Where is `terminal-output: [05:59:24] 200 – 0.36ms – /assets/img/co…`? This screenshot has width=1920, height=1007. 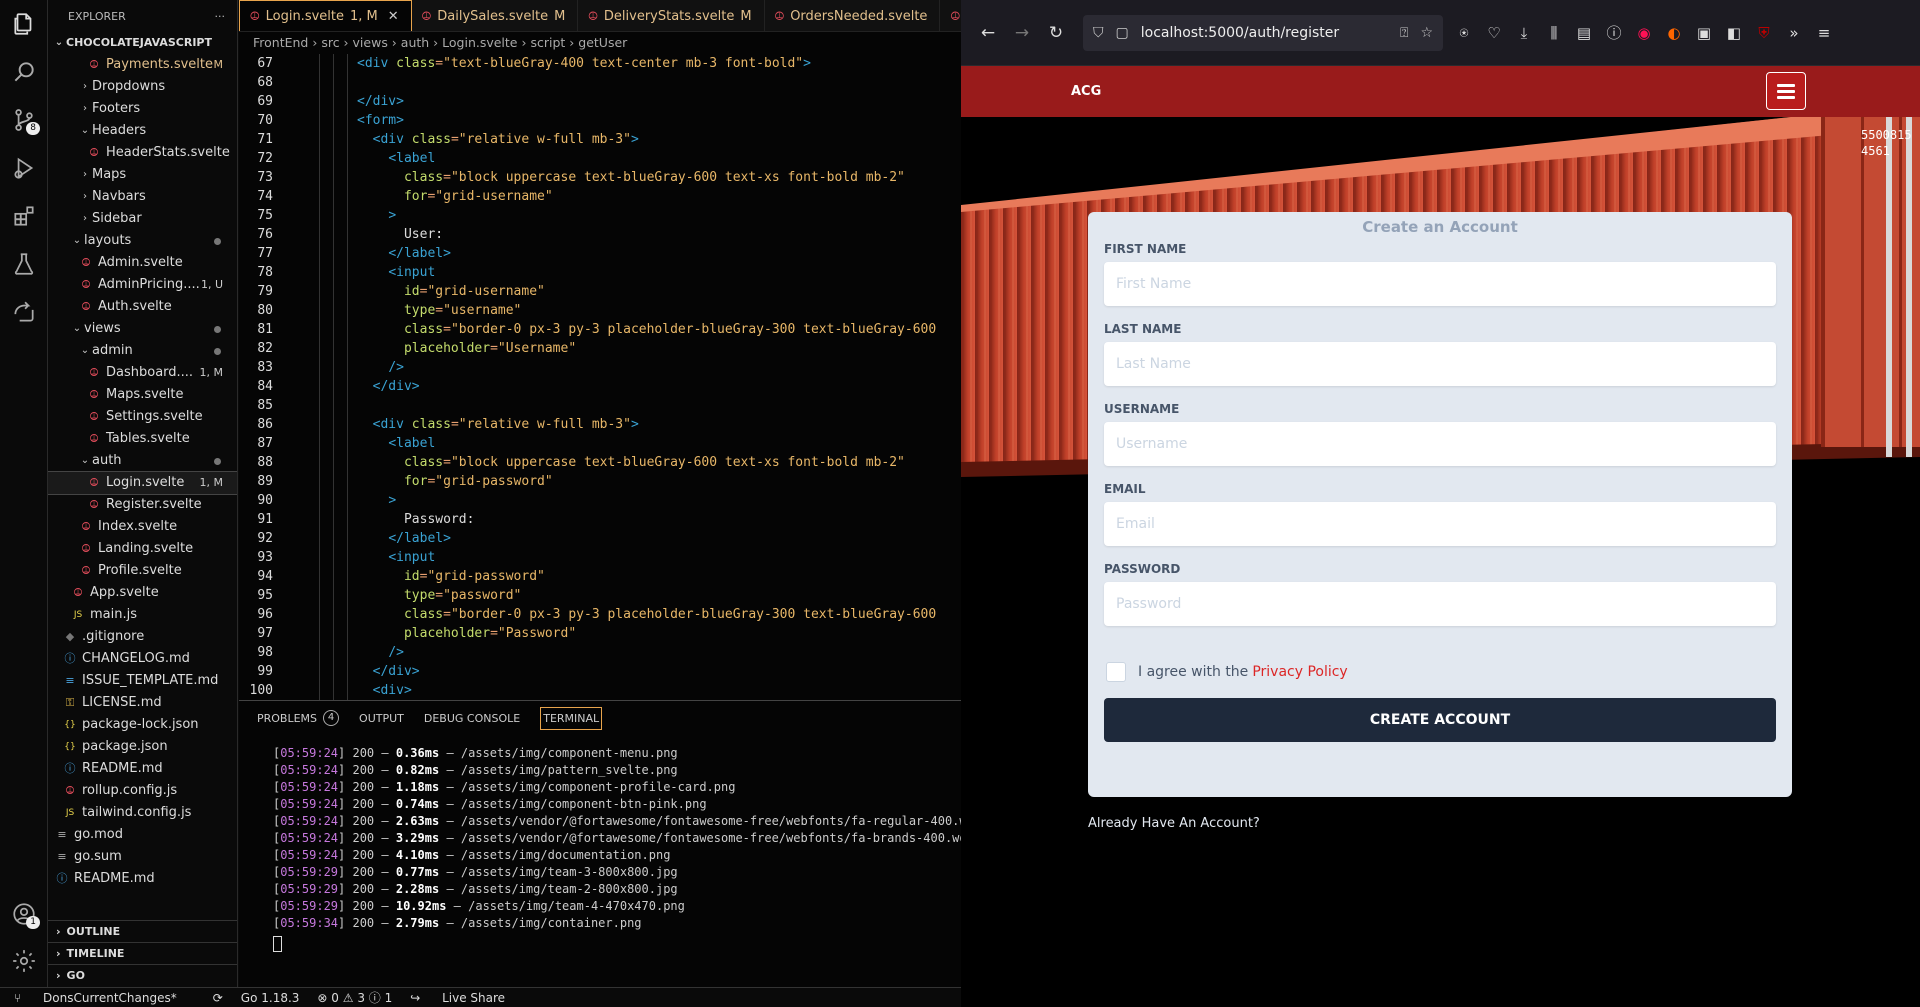
terminal-output: [05:59:24] 200 – 0.36ms – /assets/img/co… is located at coordinates (627, 848).